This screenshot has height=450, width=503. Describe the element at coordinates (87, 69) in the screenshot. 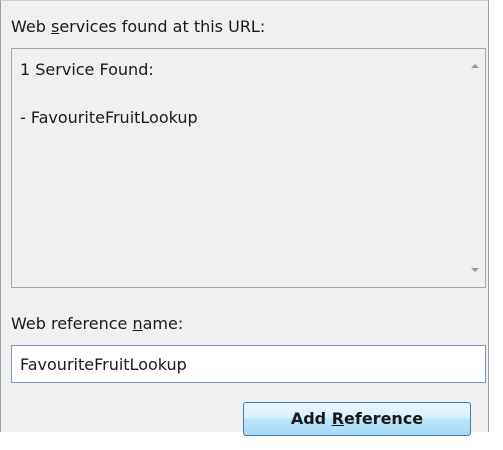

I see `service-count-text: 1 Service Found:` at that location.